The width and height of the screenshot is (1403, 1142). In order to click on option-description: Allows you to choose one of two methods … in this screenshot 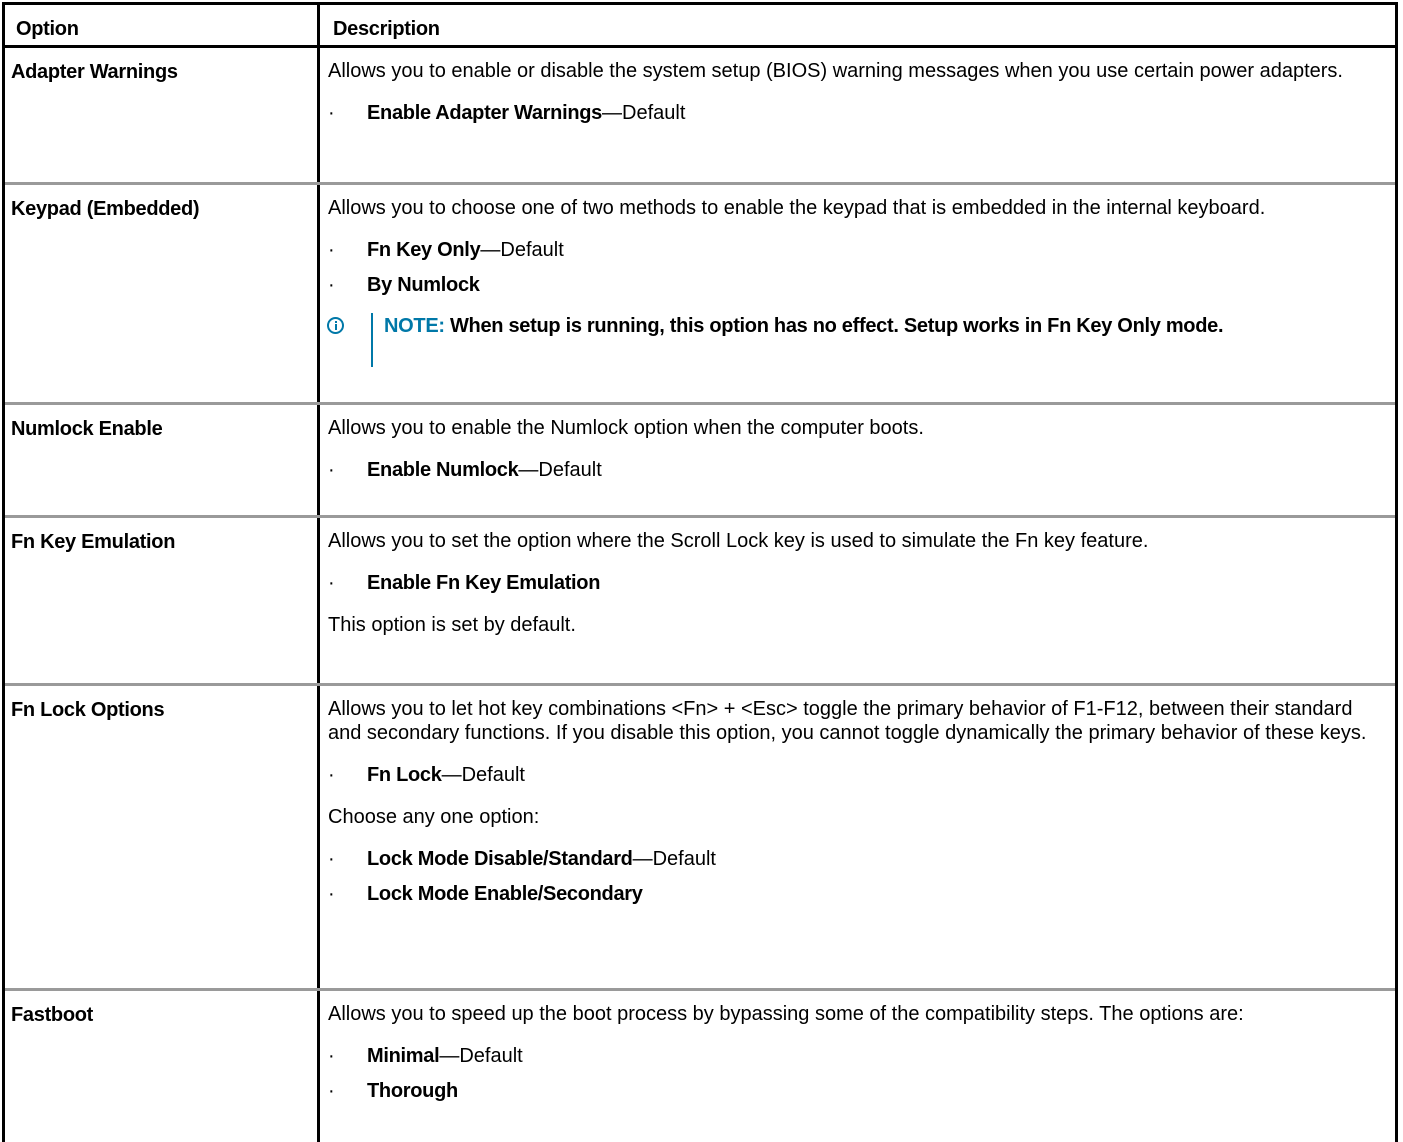, I will do `click(858, 282)`.